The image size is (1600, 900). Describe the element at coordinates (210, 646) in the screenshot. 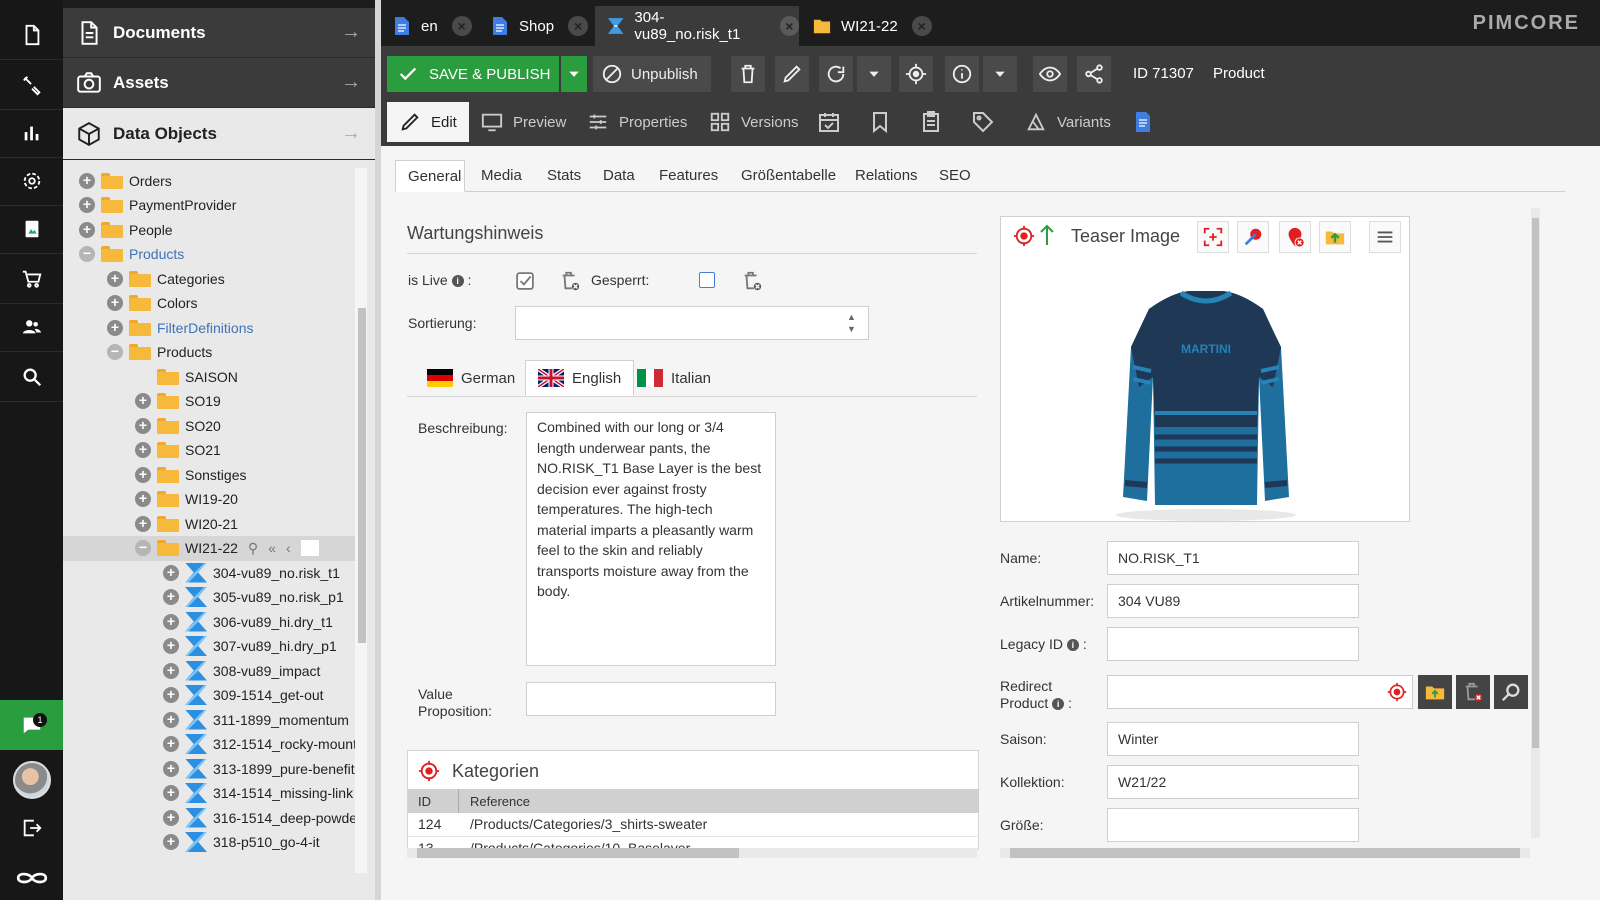

I see `tree-node: +307-vu89_hi.dry_p1` at that location.